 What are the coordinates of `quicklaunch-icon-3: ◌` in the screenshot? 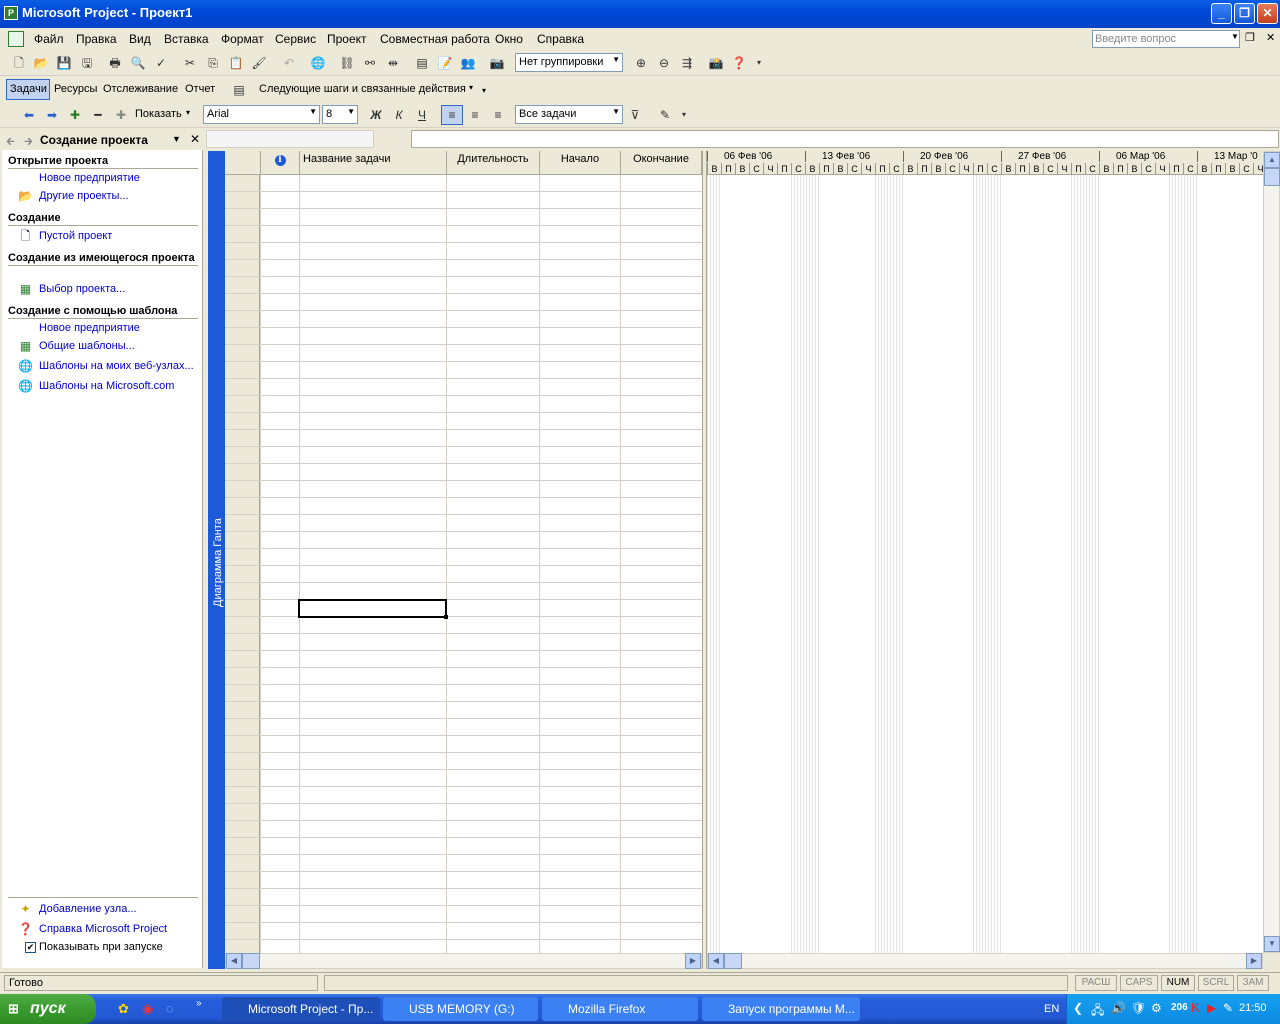 It's located at (170, 1008).